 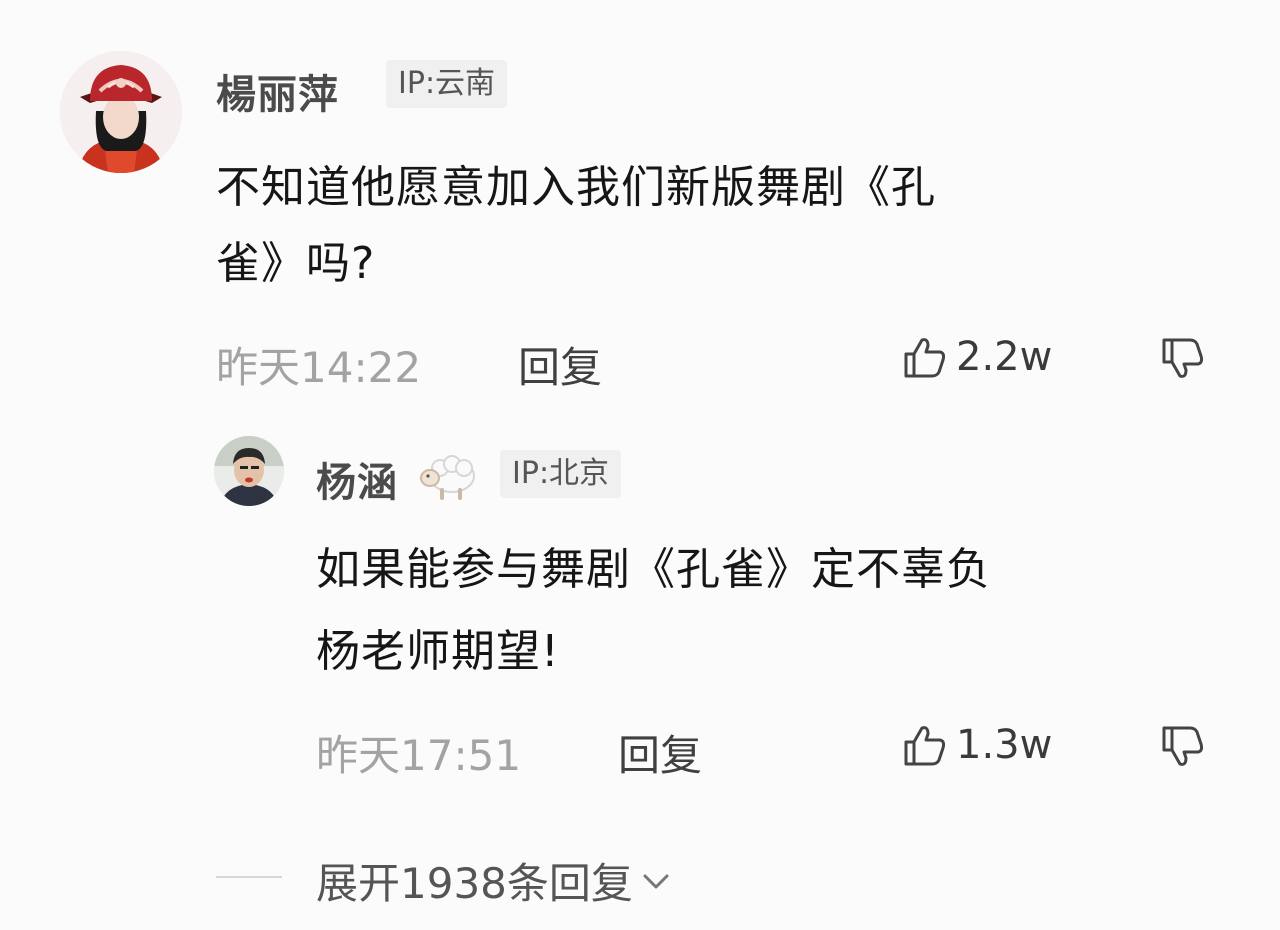 What do you see at coordinates (561, 474) in the screenshot?
I see `replier-ip-badge: IP:北京` at bounding box center [561, 474].